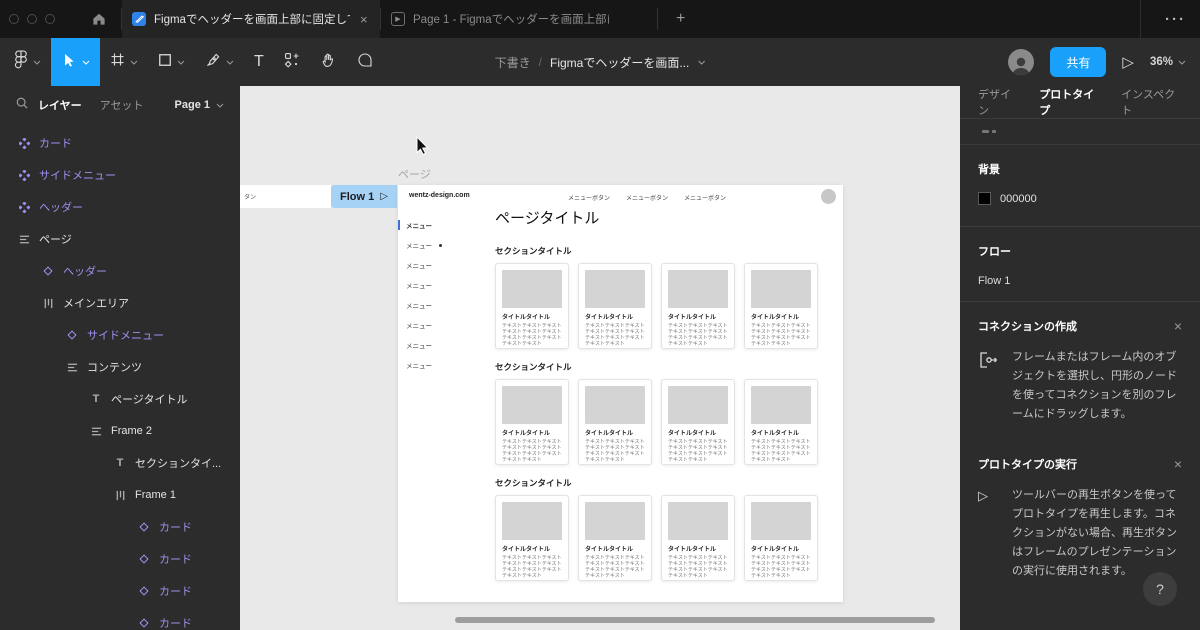 This screenshot has width=1200, height=630. I want to click on search-icon, so click(22, 105).